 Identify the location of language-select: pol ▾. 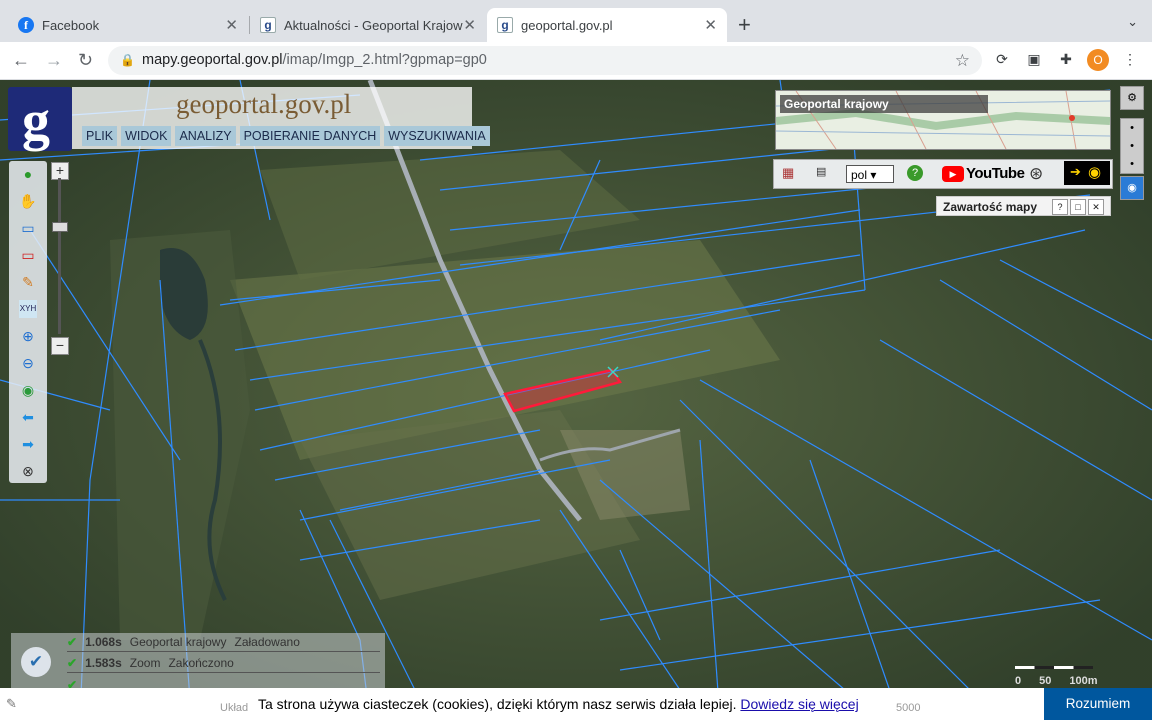
(870, 174).